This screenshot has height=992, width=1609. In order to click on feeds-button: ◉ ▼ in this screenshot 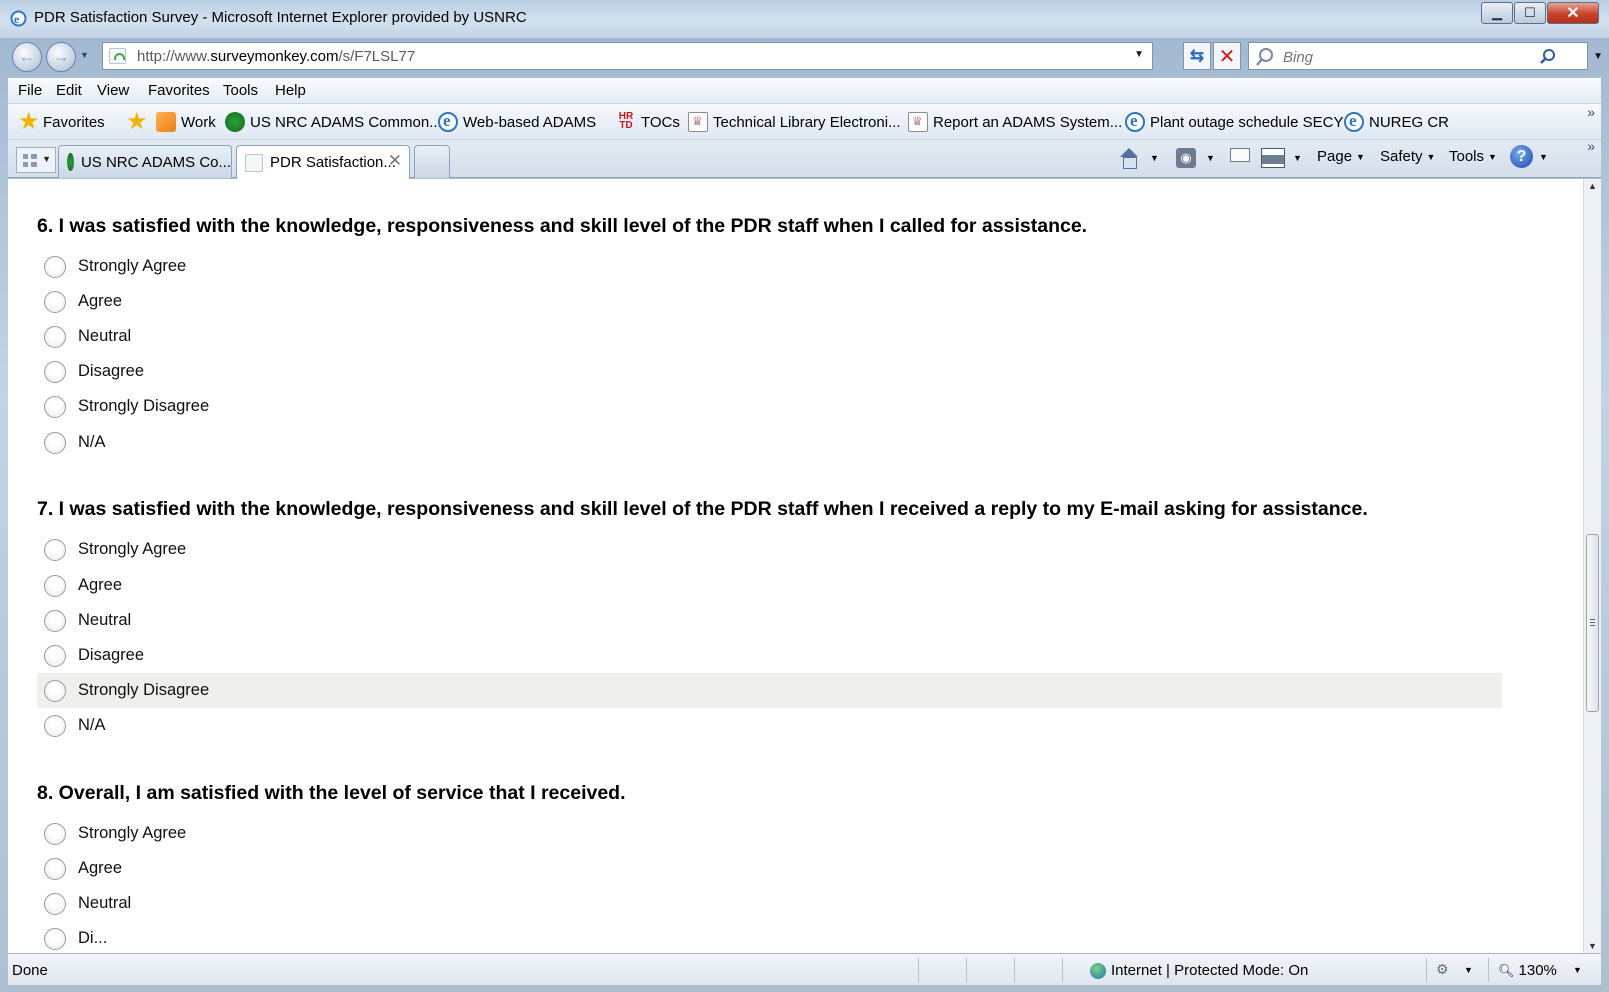, I will do `click(1195, 158)`.